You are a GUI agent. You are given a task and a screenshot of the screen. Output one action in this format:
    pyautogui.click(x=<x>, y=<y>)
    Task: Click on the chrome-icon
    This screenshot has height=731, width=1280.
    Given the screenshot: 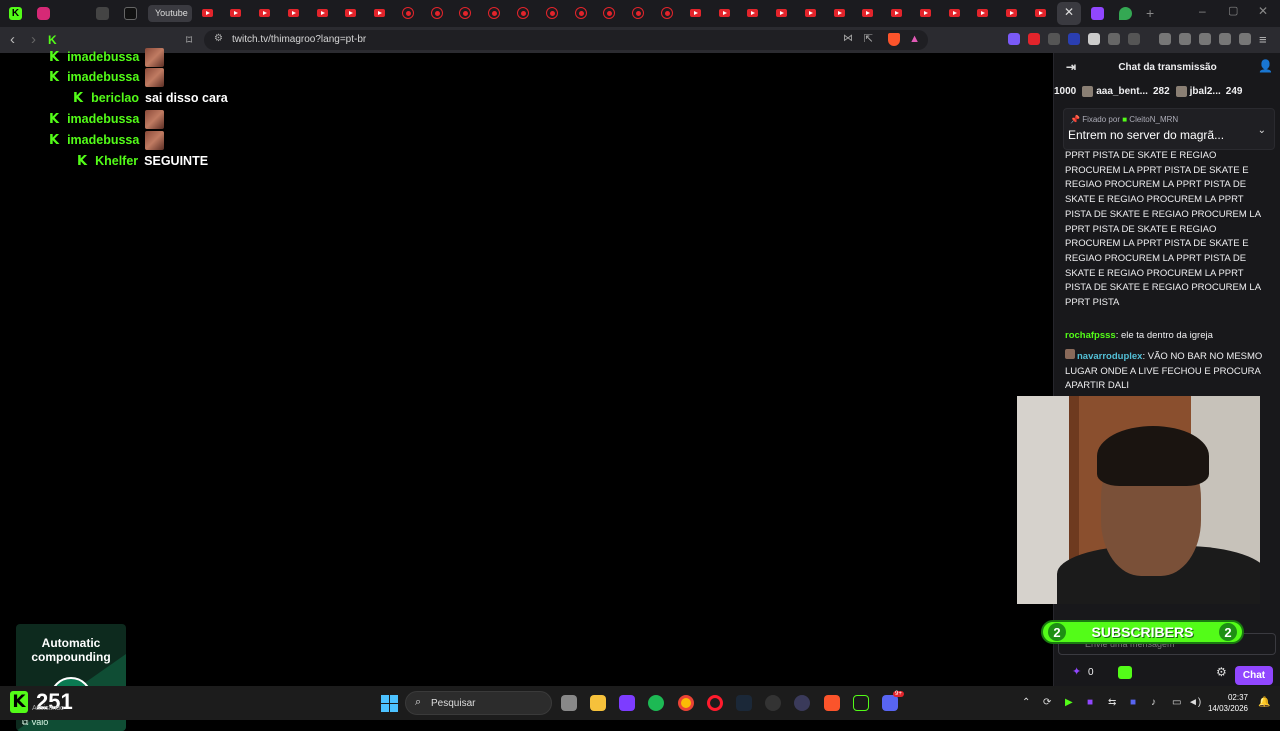 What is the action you would take?
    pyautogui.click(x=686, y=703)
    